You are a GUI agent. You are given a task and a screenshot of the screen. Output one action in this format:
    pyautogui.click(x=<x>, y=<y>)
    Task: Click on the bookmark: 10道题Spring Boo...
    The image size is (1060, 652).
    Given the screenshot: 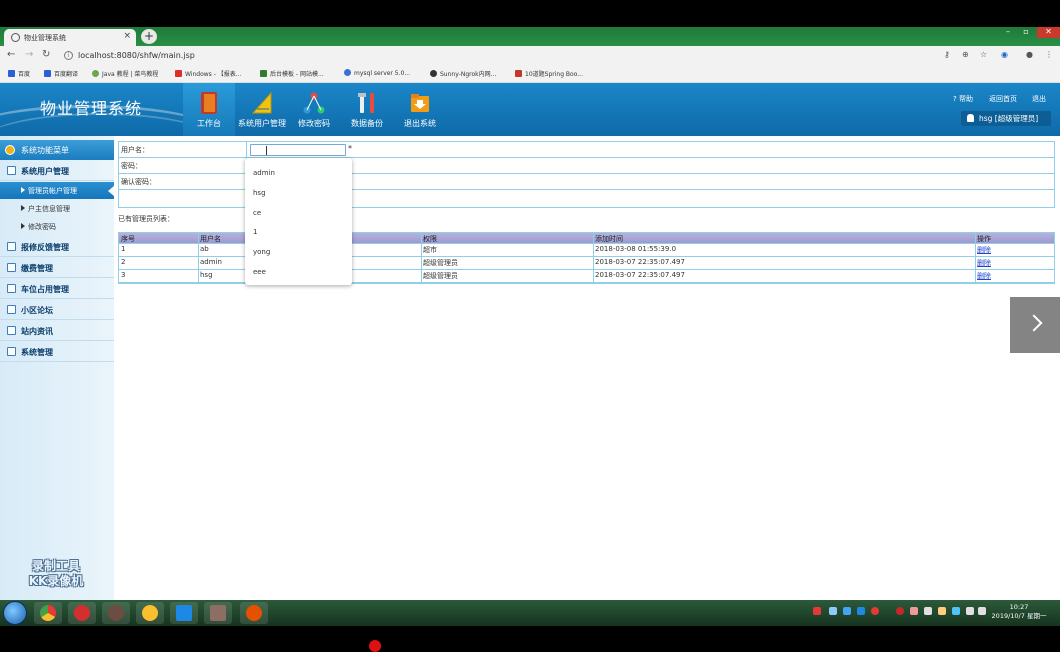 What is the action you would take?
    pyautogui.click(x=549, y=73)
    